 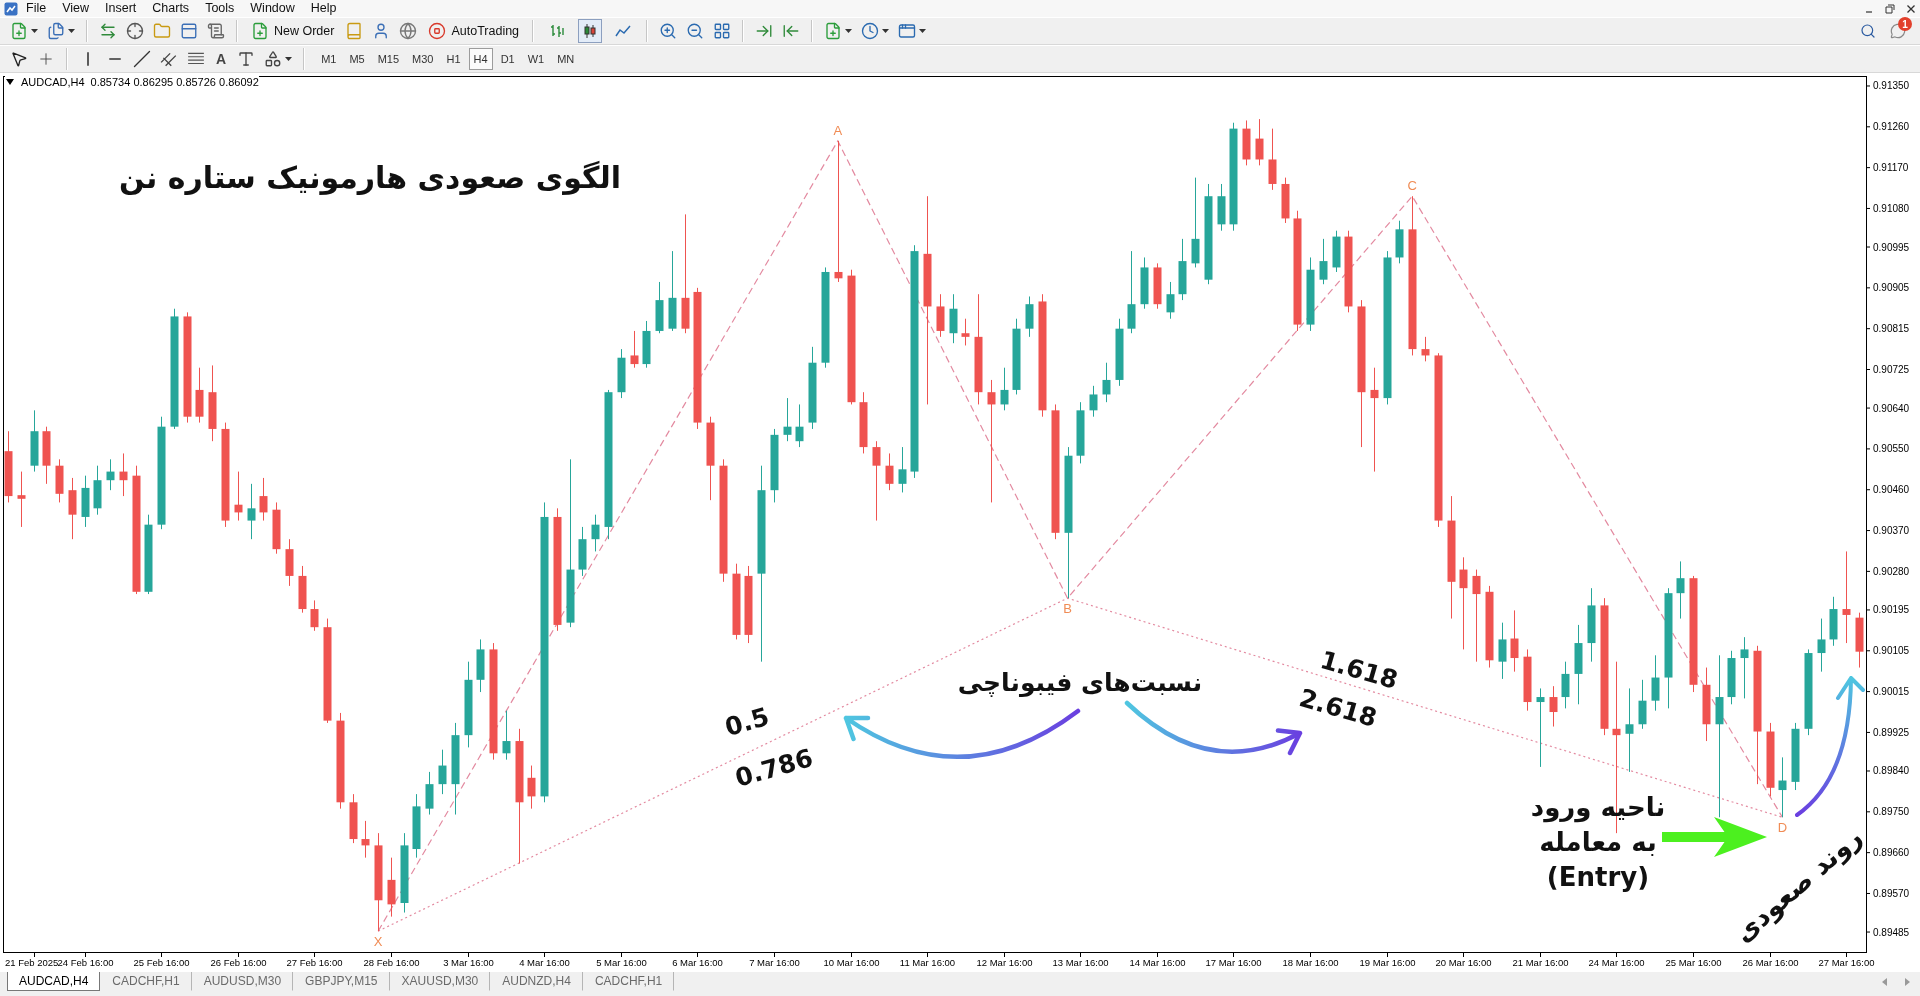 What do you see at coordinates (1891, 208) in the screenshot?
I see `price-label: 0.91080` at bounding box center [1891, 208].